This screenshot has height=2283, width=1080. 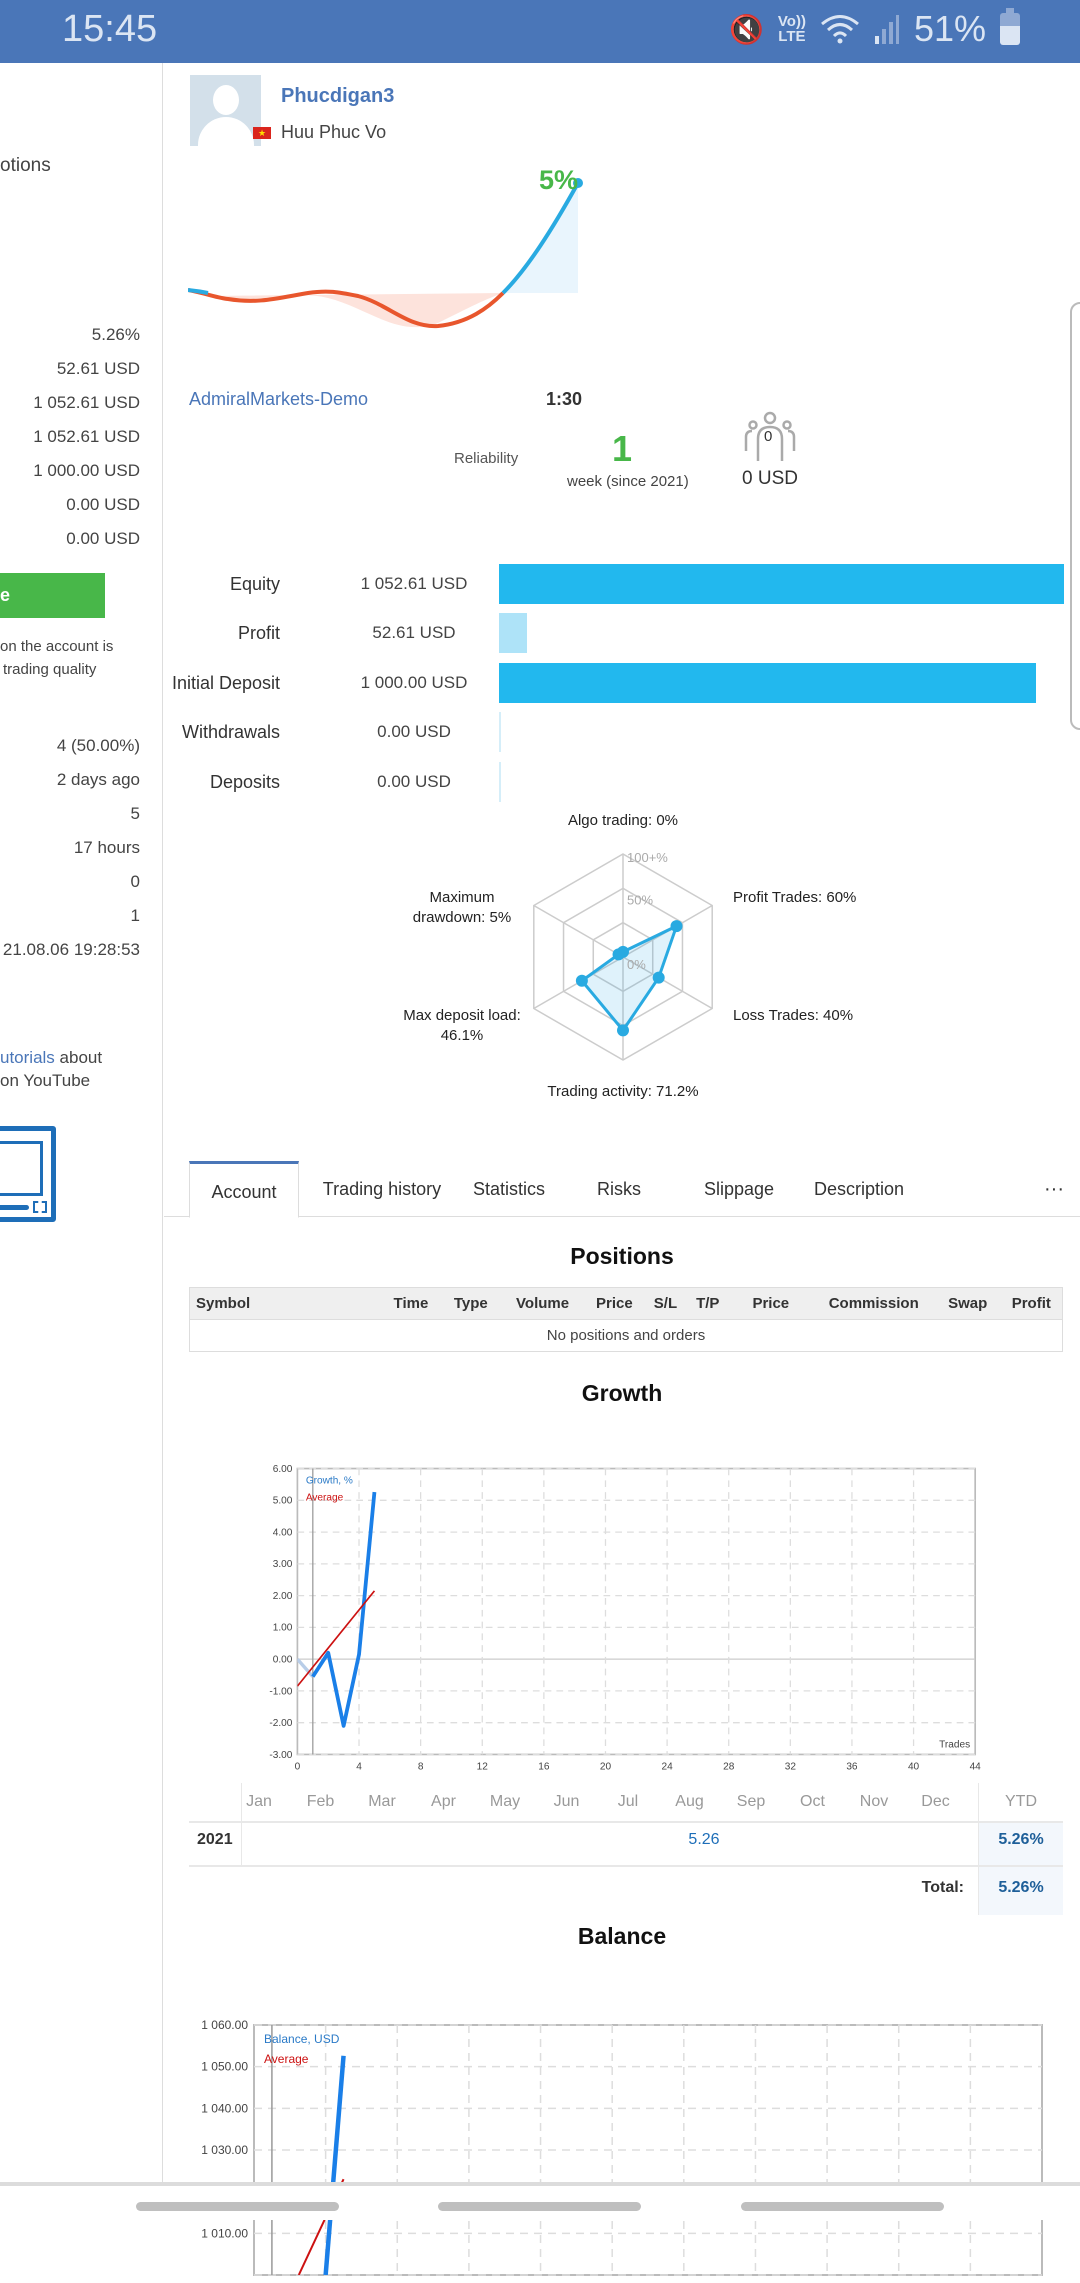 I want to click on tab-slippage: Slippage, so click(x=739, y=1189).